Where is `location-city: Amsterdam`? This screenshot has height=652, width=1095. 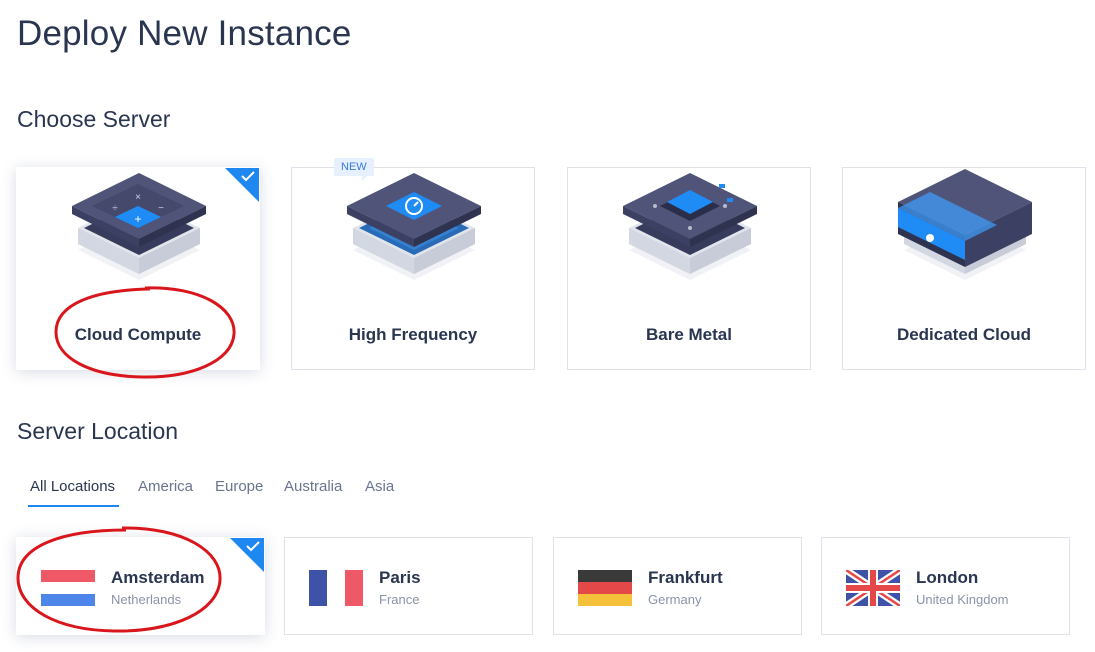
location-city: Amsterdam is located at coordinates (158, 577).